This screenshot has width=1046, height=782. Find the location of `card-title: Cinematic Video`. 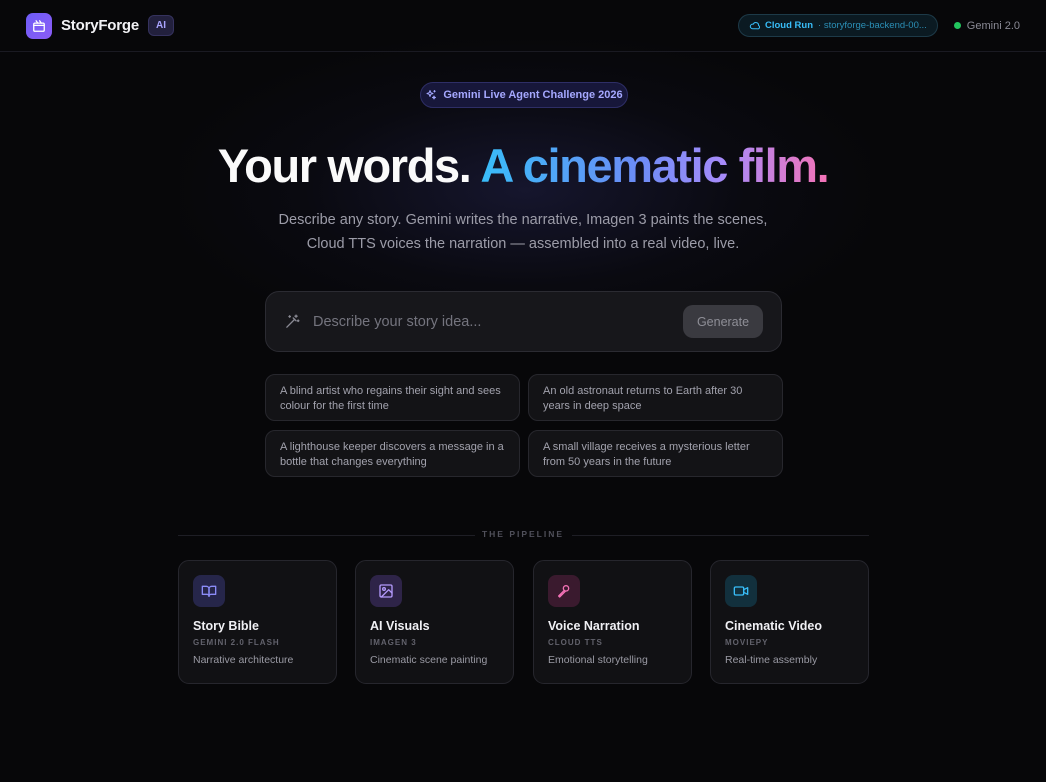

card-title: Cinematic Video is located at coordinates (774, 626).